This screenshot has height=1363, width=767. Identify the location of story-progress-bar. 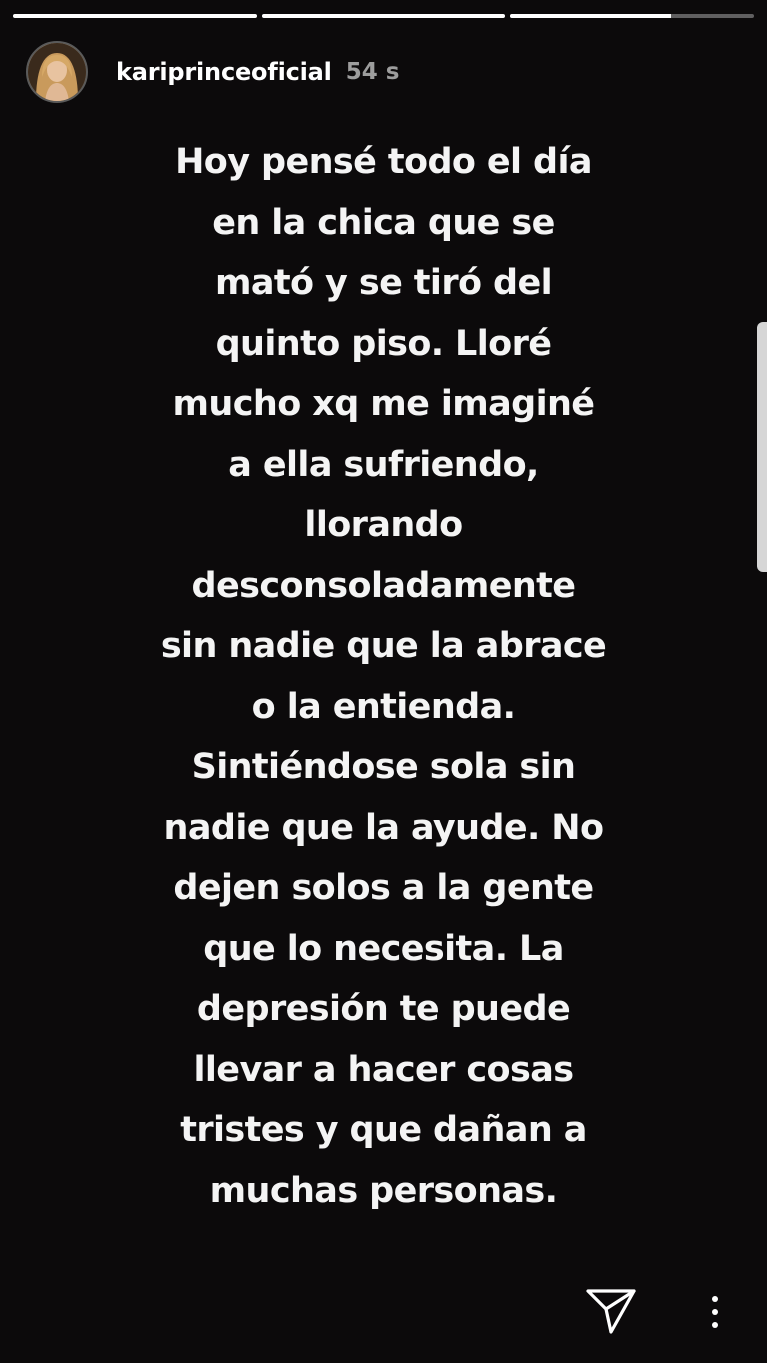
(384, 17).